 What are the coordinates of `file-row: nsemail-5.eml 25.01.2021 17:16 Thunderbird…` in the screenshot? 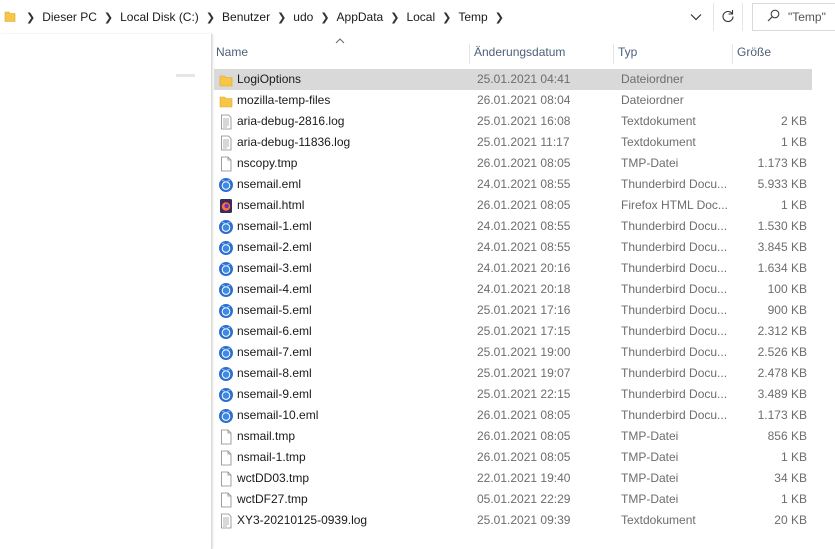 It's located at (513, 310).